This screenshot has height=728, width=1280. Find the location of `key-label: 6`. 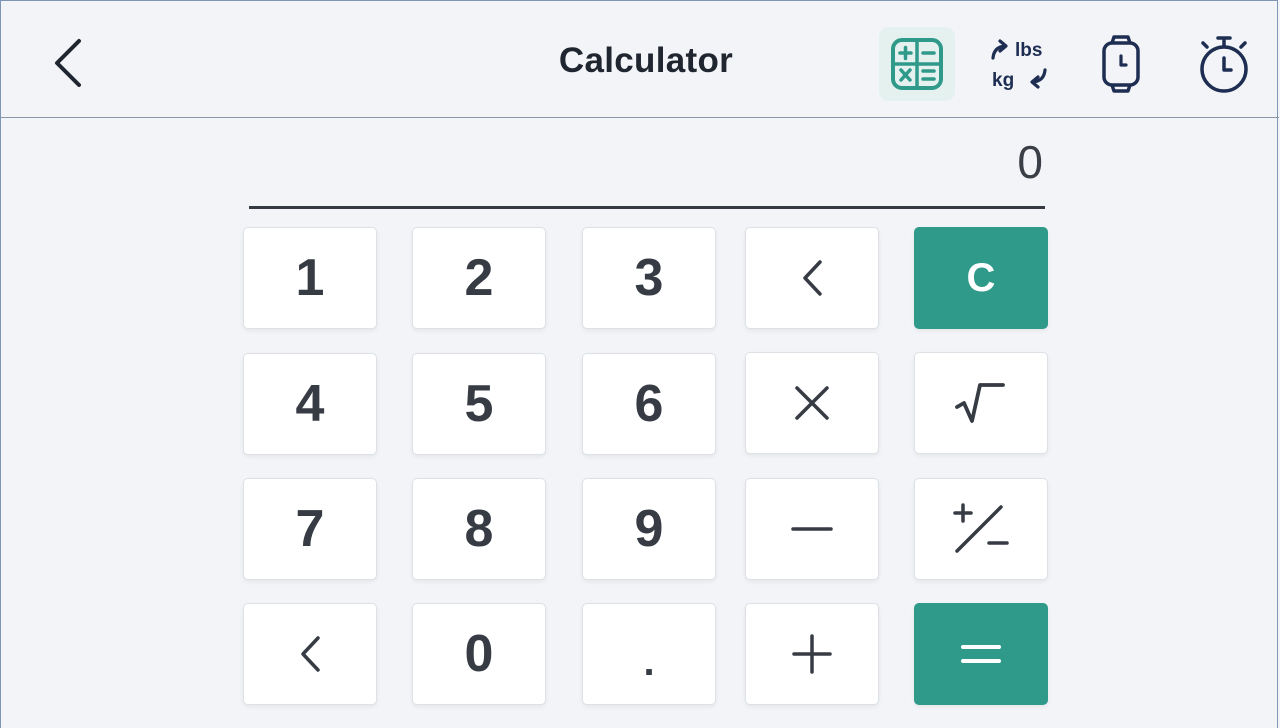

key-label: 6 is located at coordinates (649, 404).